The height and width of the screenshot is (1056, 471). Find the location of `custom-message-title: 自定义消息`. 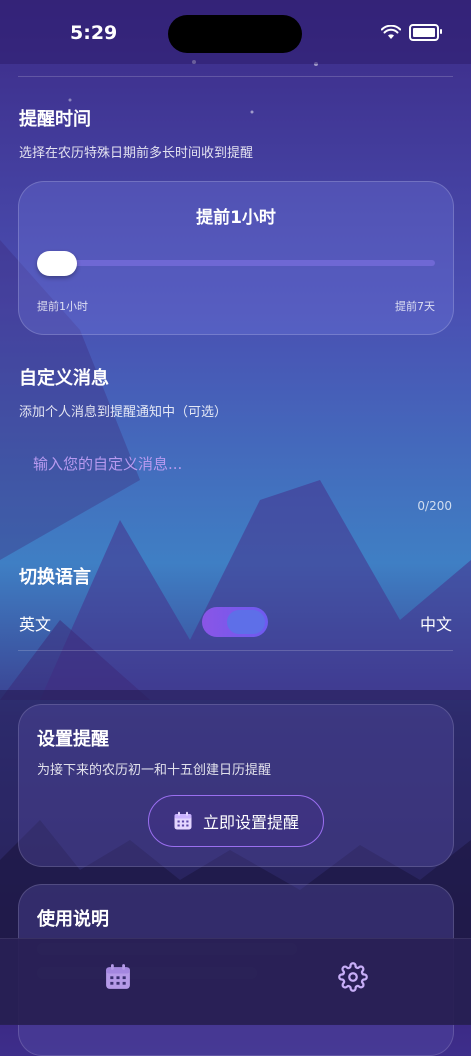

custom-message-title: 自定义消息 is located at coordinates (64, 378).